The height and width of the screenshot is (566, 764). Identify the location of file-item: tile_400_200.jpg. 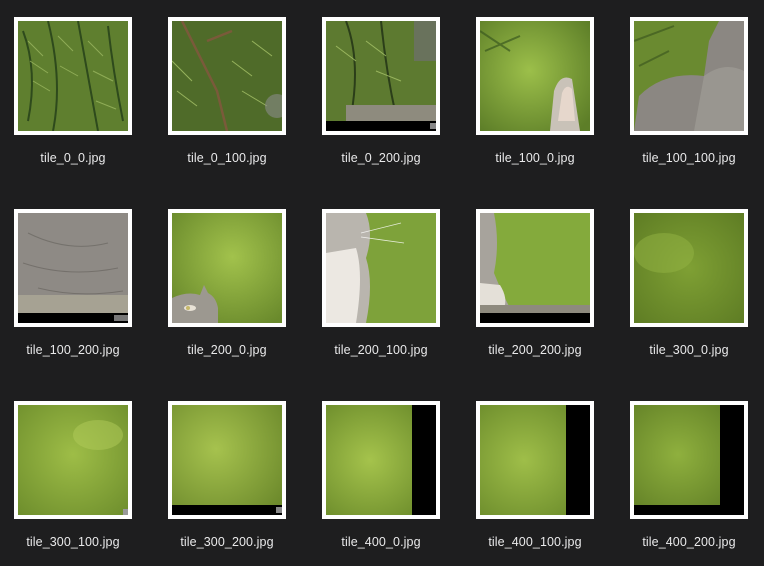
(689, 483).